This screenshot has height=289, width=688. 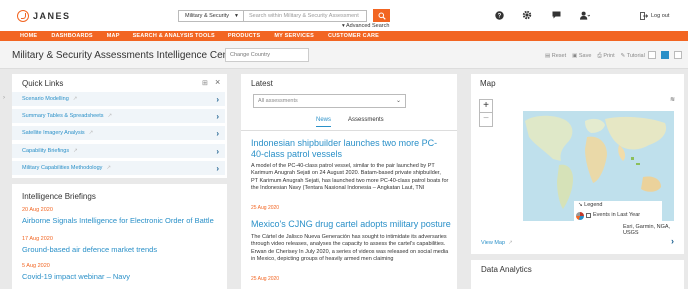 What do you see at coordinates (618, 215) in the screenshot?
I see `map-legend-layer: Events in Last Year` at bounding box center [618, 215].